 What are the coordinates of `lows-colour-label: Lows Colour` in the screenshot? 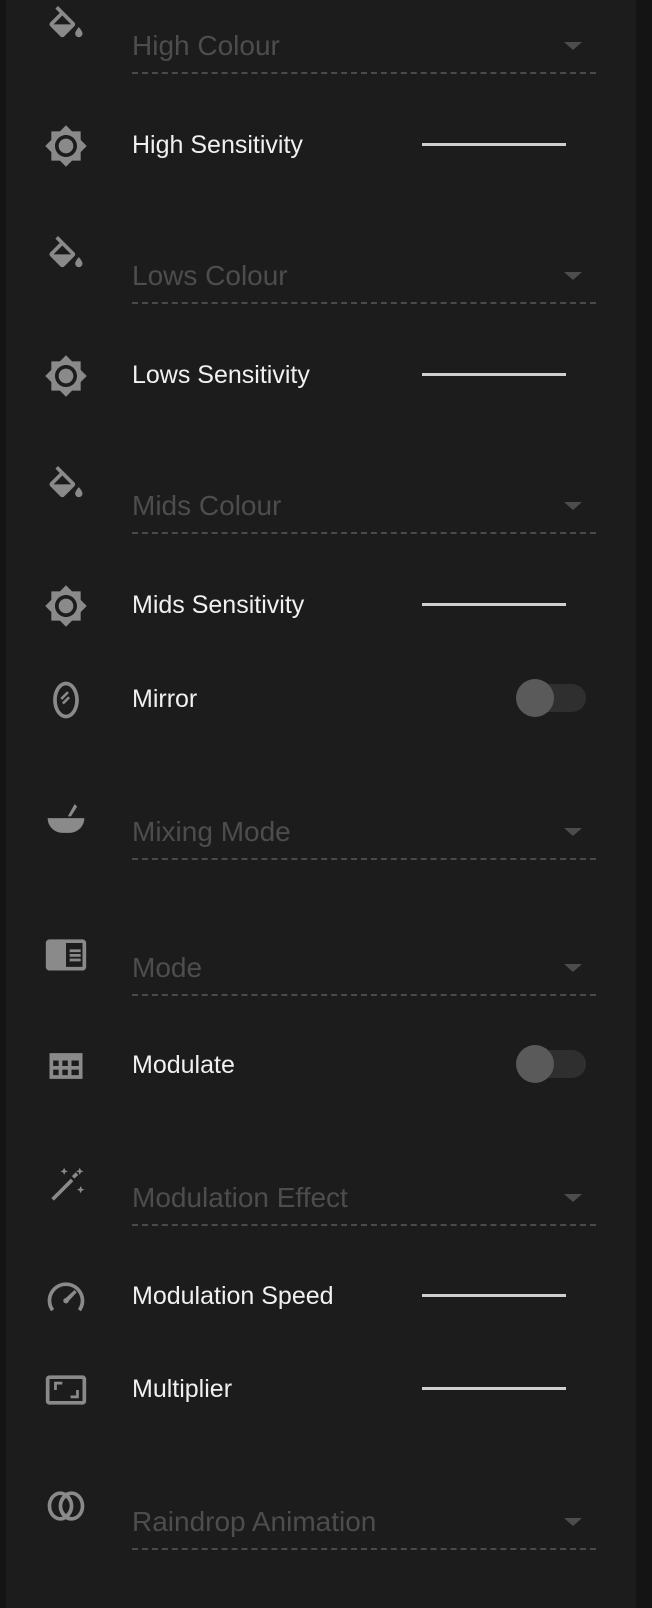 It's located at (210, 275).